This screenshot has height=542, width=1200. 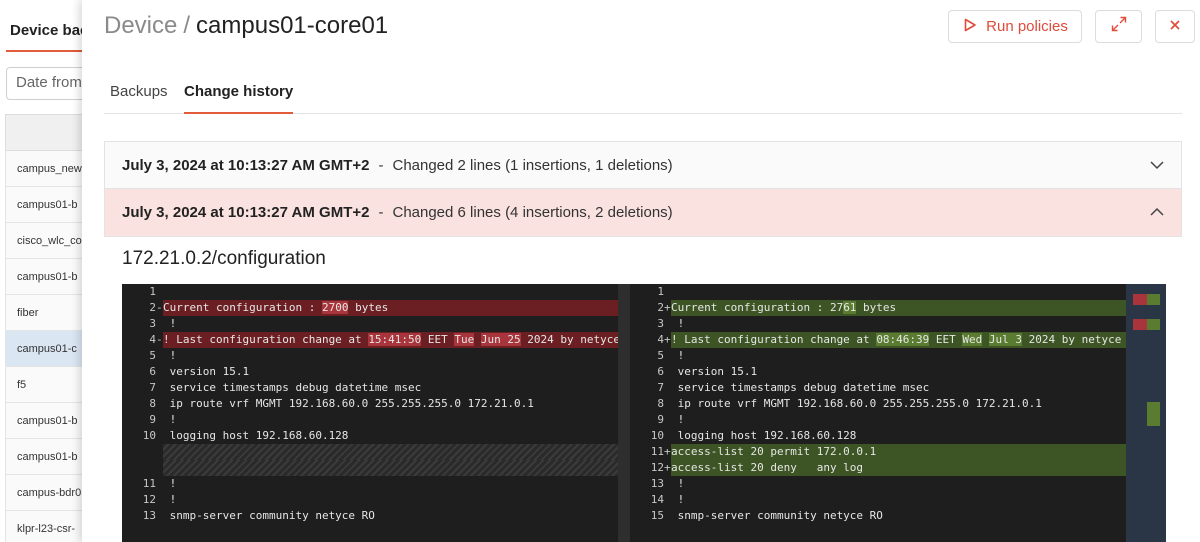 I want to click on diff-line: 11 + access-list 20 permit 172.0.0.1, so click(x=884, y=452).